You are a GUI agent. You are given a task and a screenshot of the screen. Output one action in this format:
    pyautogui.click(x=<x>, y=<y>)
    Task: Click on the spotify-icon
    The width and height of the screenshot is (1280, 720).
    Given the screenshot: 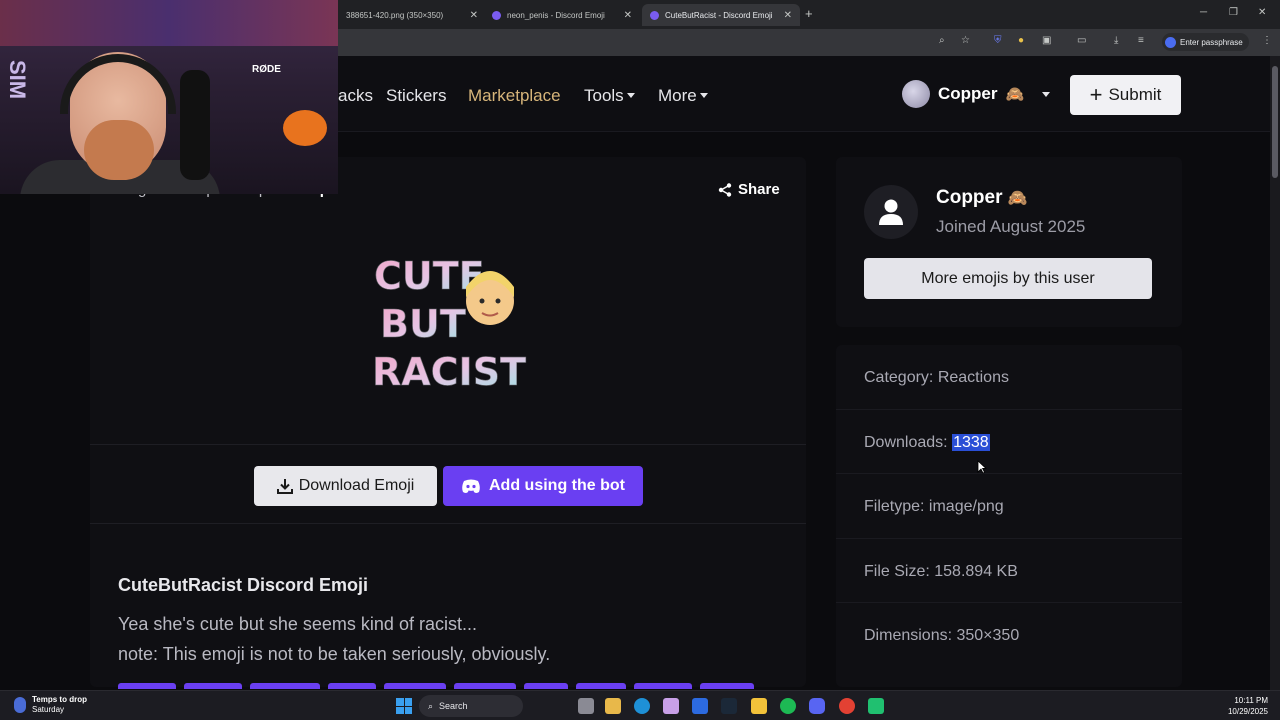 What is the action you would take?
    pyautogui.click(x=788, y=706)
    